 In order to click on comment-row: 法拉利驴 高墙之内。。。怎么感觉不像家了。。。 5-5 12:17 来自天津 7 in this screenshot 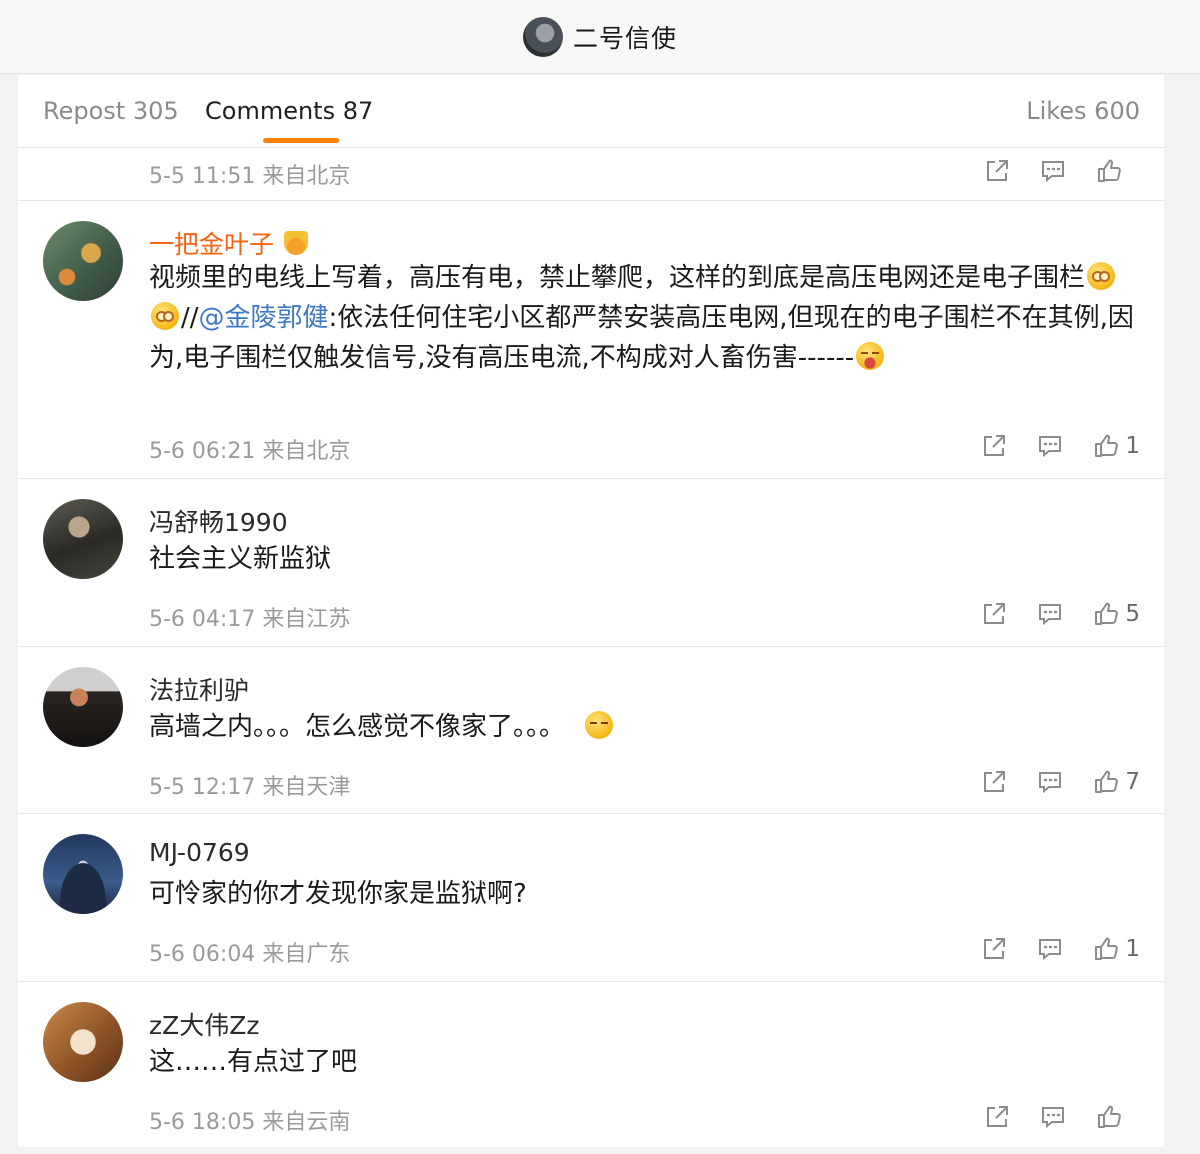, I will do `click(591, 730)`.